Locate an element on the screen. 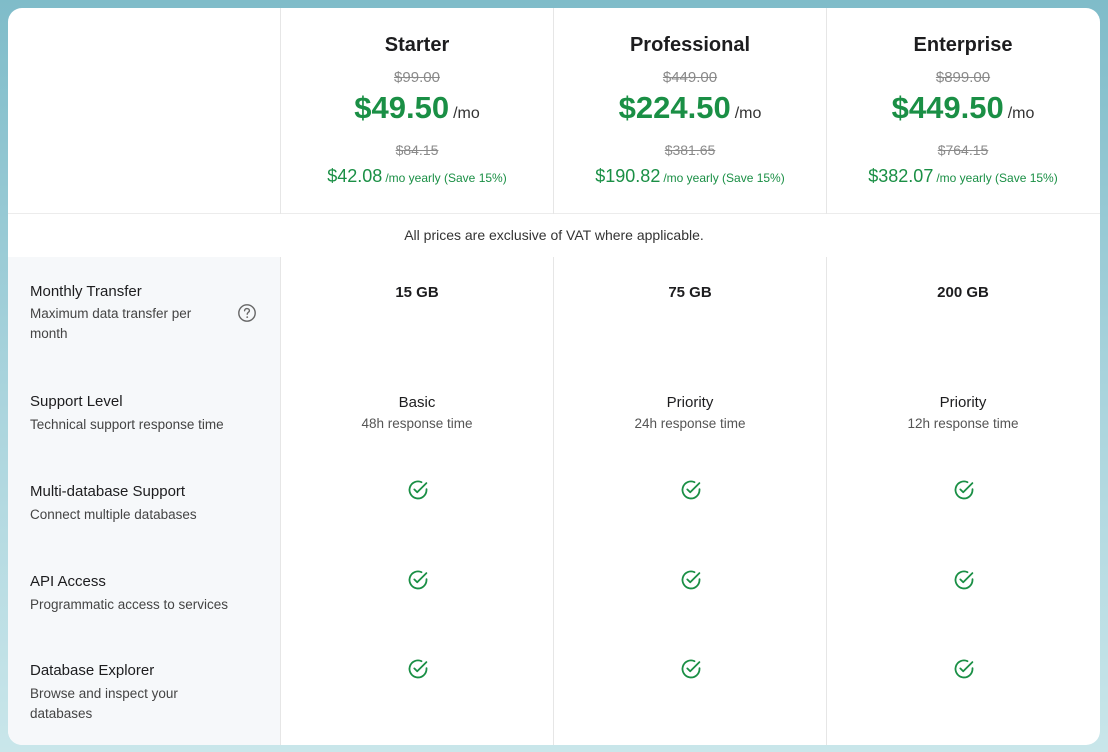 The width and height of the screenshot is (1108, 752). plan-original-price: $899.00 is located at coordinates (963, 77).